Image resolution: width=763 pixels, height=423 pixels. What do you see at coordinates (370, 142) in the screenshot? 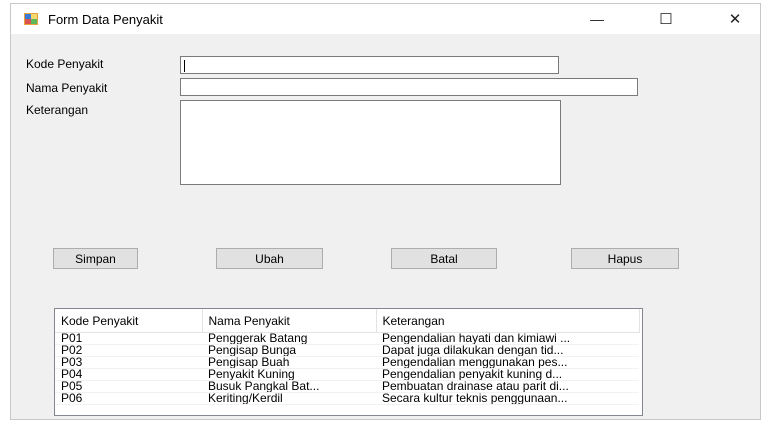
I see `keterangan-textarea` at bounding box center [370, 142].